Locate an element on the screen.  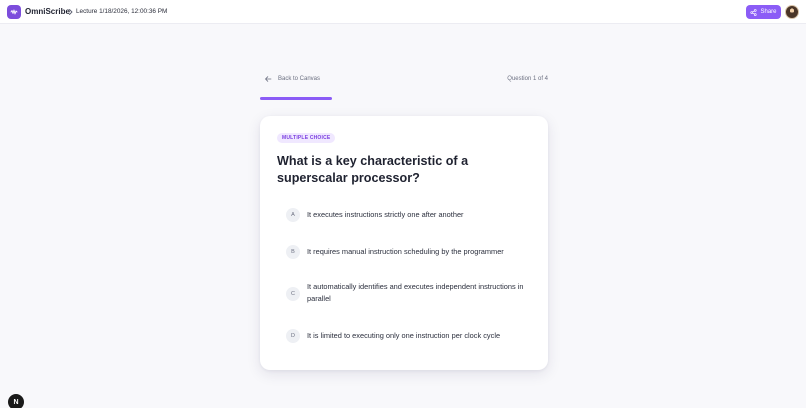
question-counter: Question 1 of 4 is located at coordinates (527, 79).